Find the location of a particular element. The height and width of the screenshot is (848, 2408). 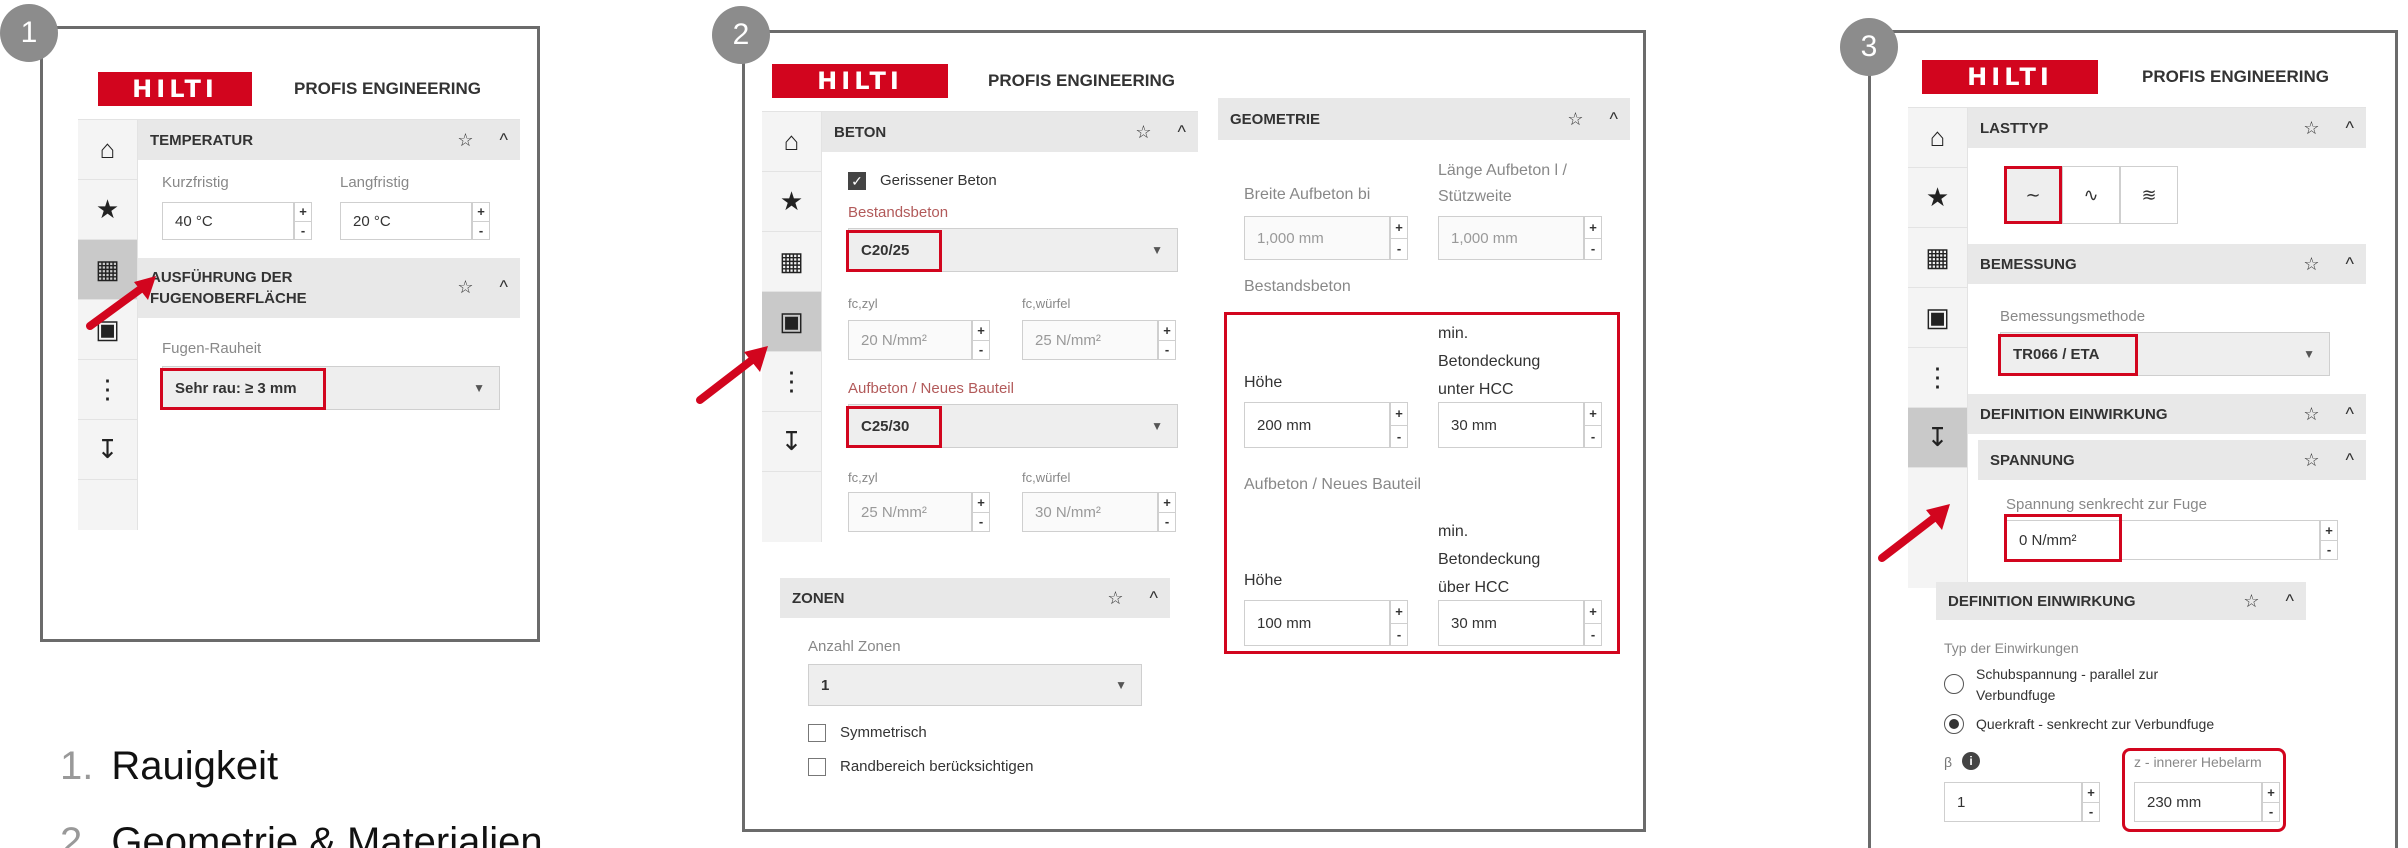

new-height-stepper: + - is located at coordinates (1399, 623).